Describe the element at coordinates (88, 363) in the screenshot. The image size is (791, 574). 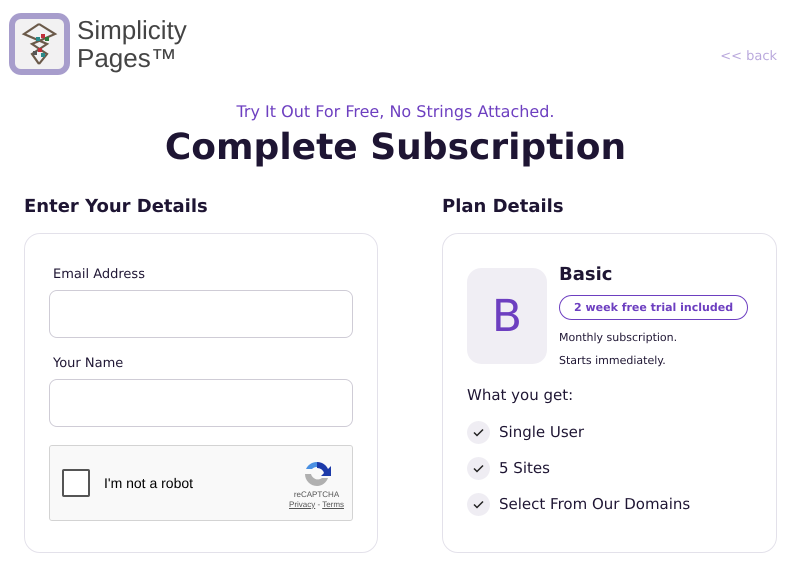
I see `field-label: Your Name` at that location.